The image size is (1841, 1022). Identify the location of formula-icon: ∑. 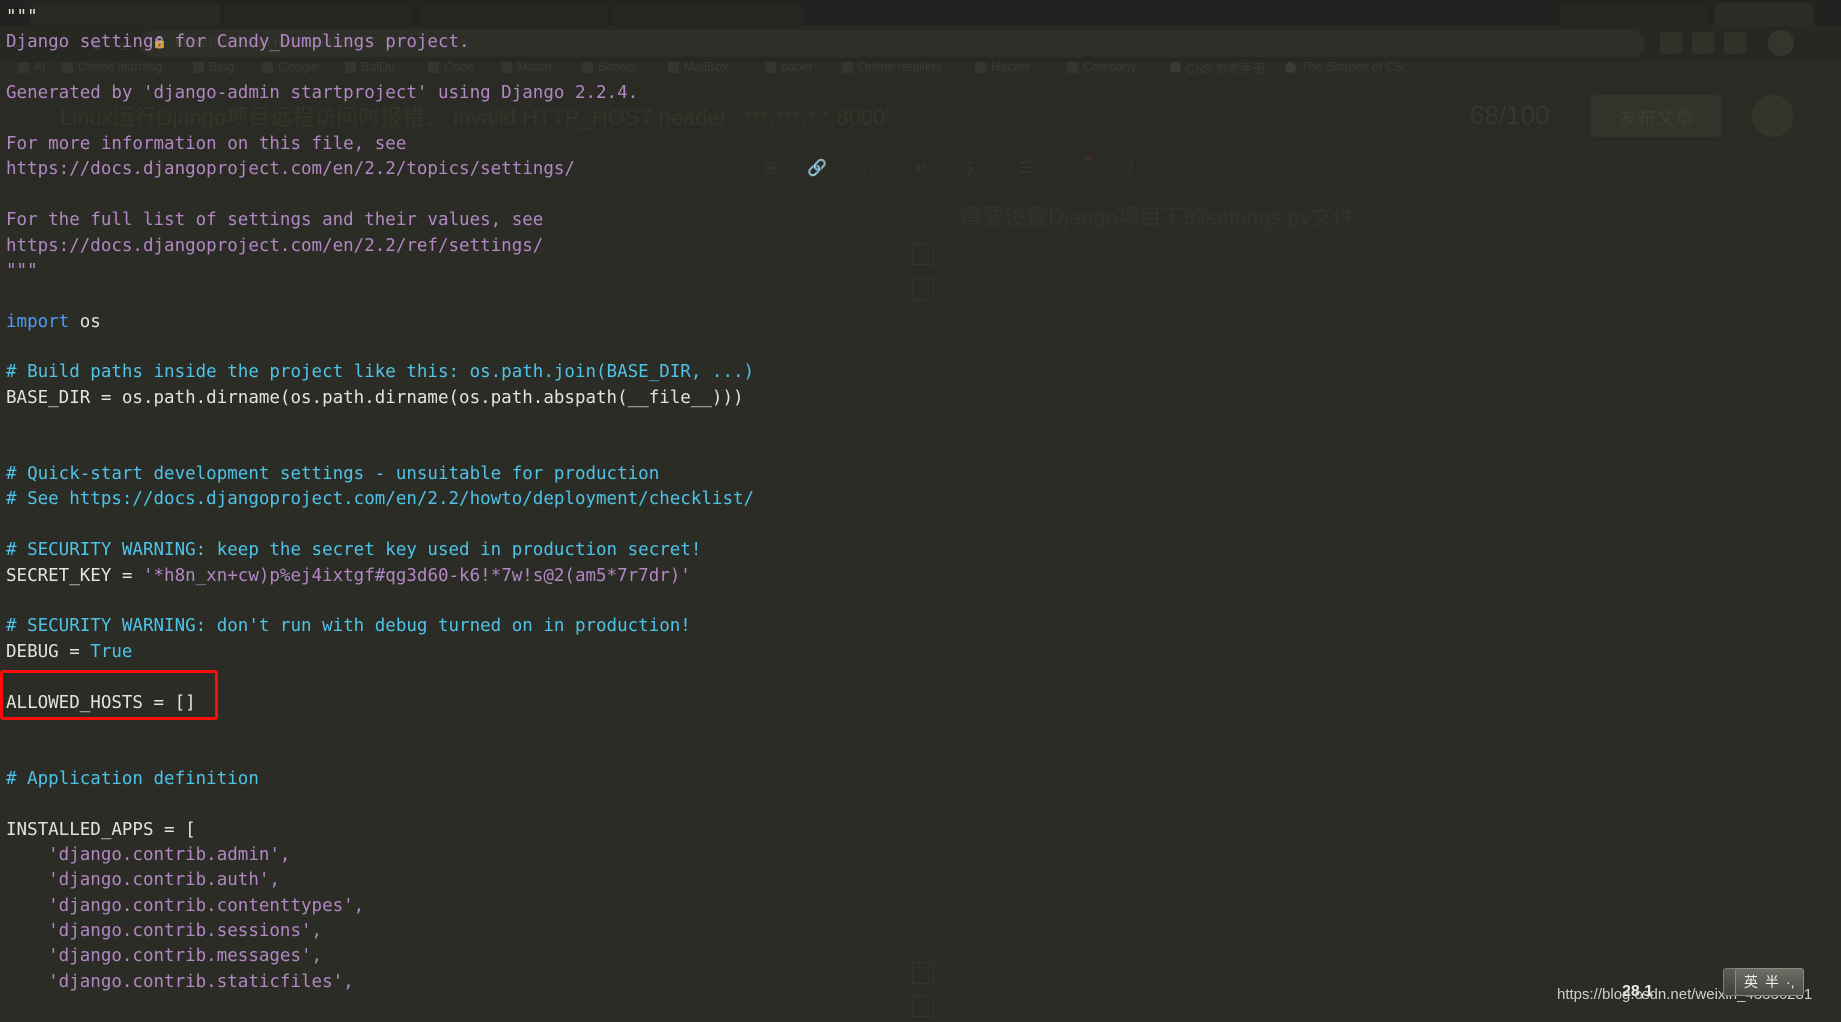
(971, 169).